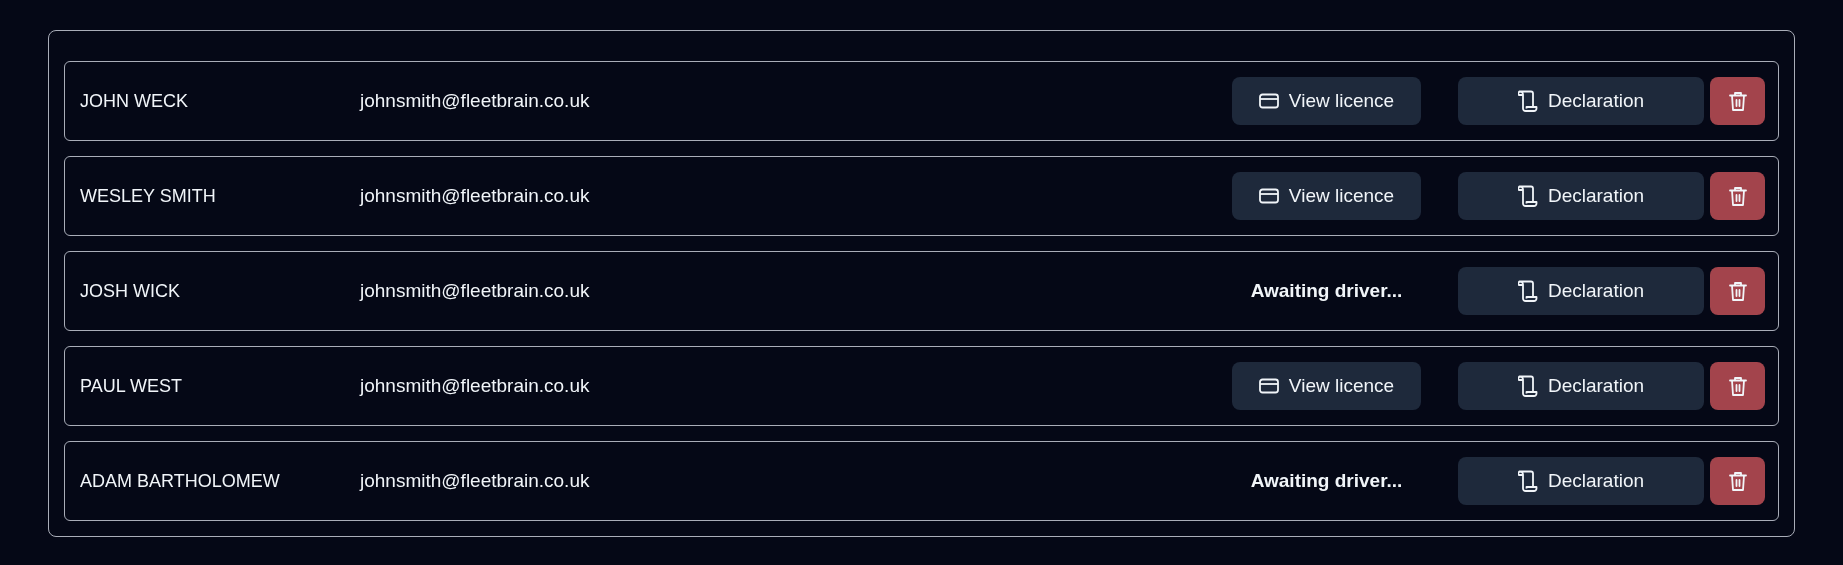 The image size is (1843, 565). Describe the element at coordinates (130, 291) in the screenshot. I see `driver-name: JOSH WICK` at that location.